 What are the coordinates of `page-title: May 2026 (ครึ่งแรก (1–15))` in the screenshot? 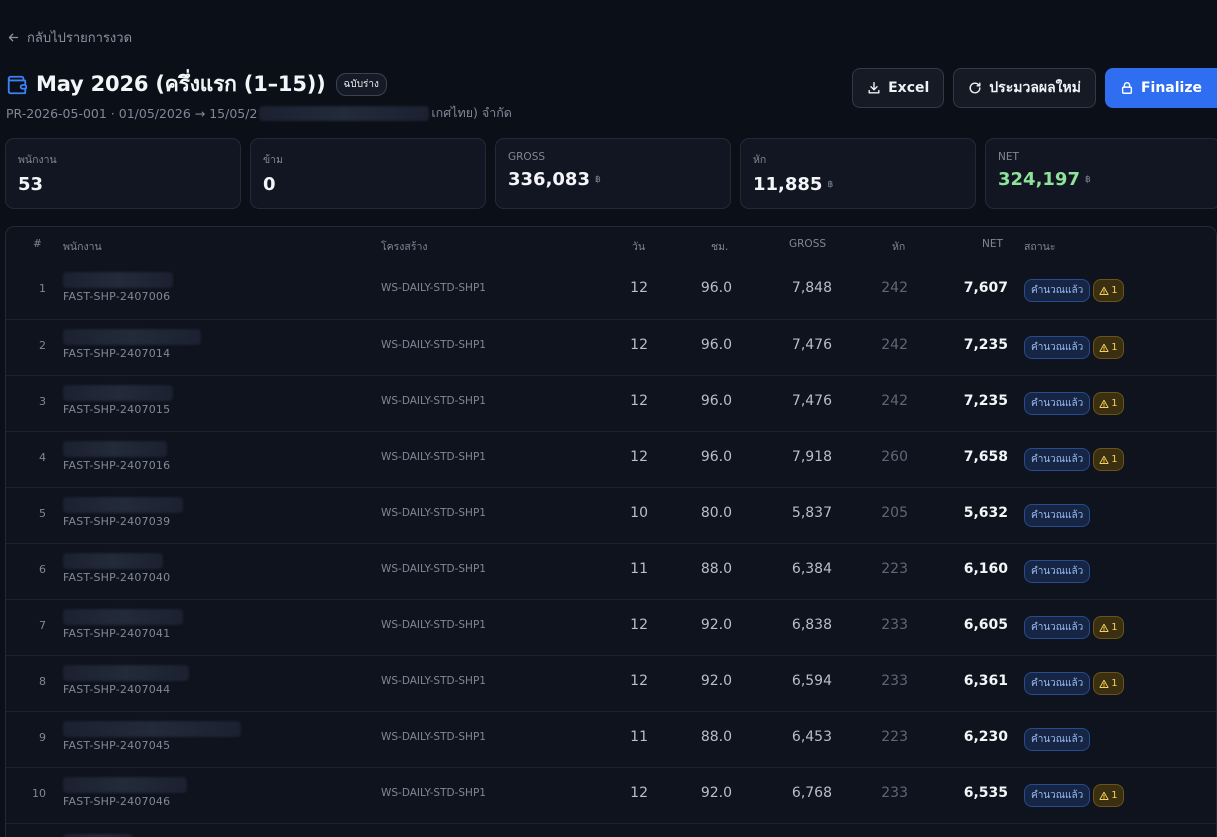 It's located at (181, 84).